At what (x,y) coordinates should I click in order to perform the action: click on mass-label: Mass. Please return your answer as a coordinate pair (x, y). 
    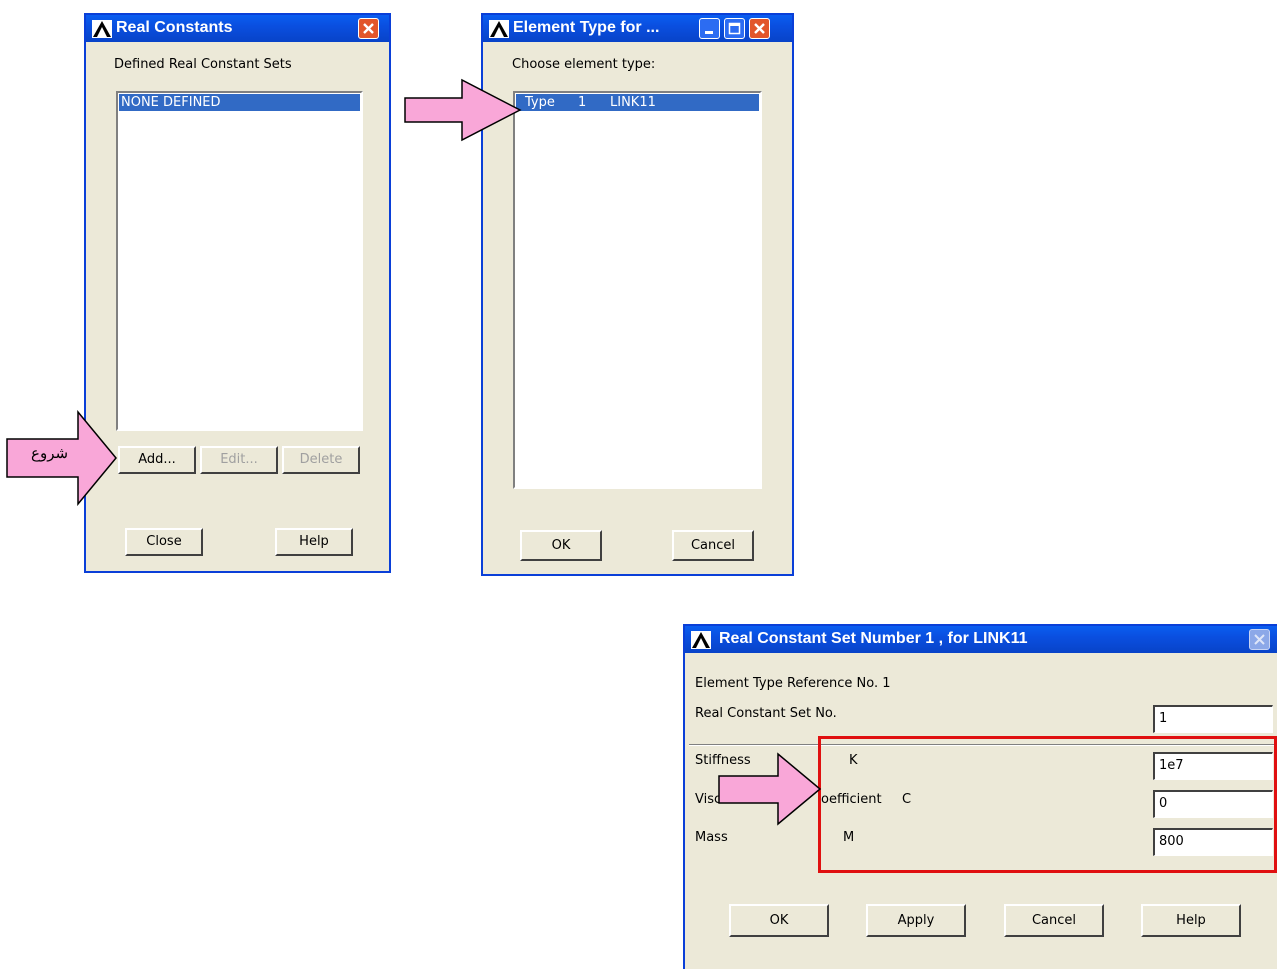
    Looking at the image, I should click on (711, 837).